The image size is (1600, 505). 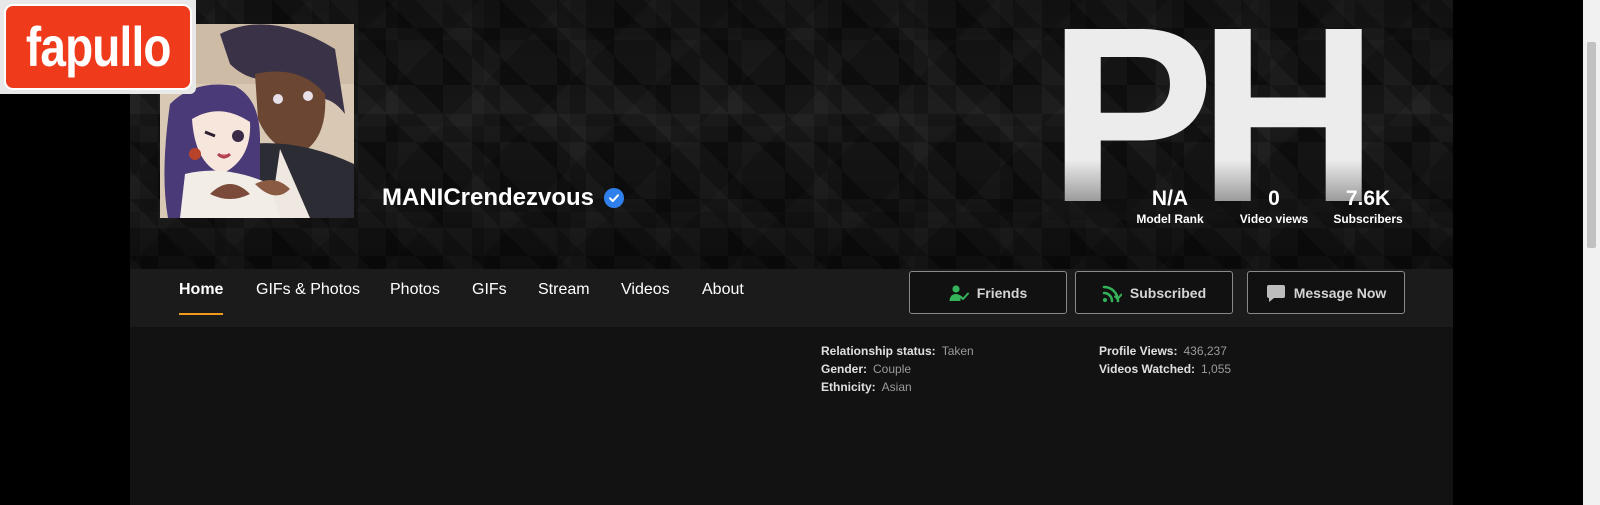 I want to click on stat-subscribers: 7.6K Subscribers, so click(x=1368, y=206).